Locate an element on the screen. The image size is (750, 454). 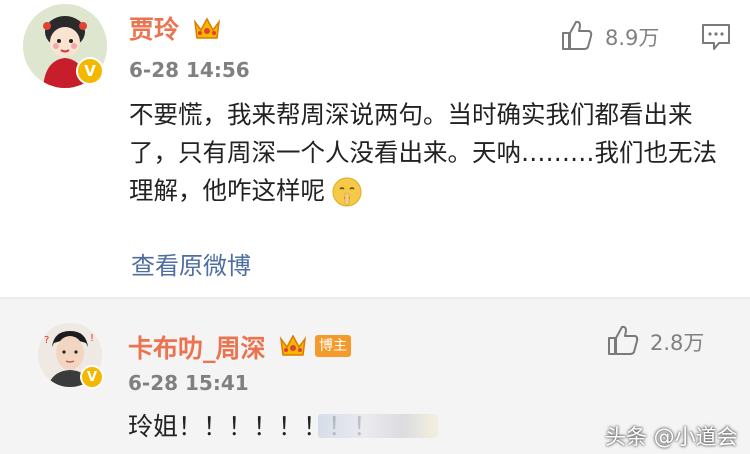
blogger-badge: 博主 is located at coordinates (333, 346).